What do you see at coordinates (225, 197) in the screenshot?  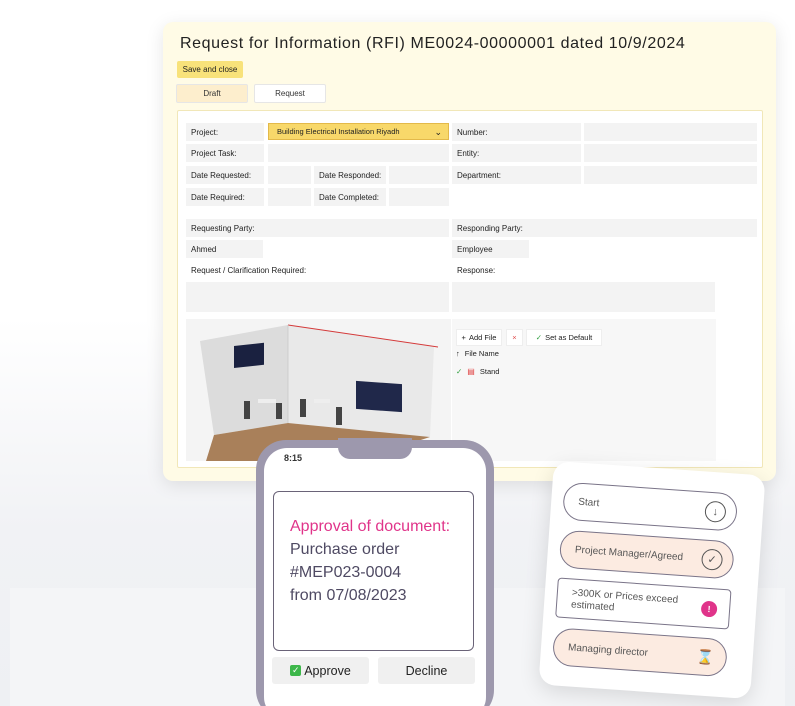 I see `date-required-label: Date Required:` at bounding box center [225, 197].